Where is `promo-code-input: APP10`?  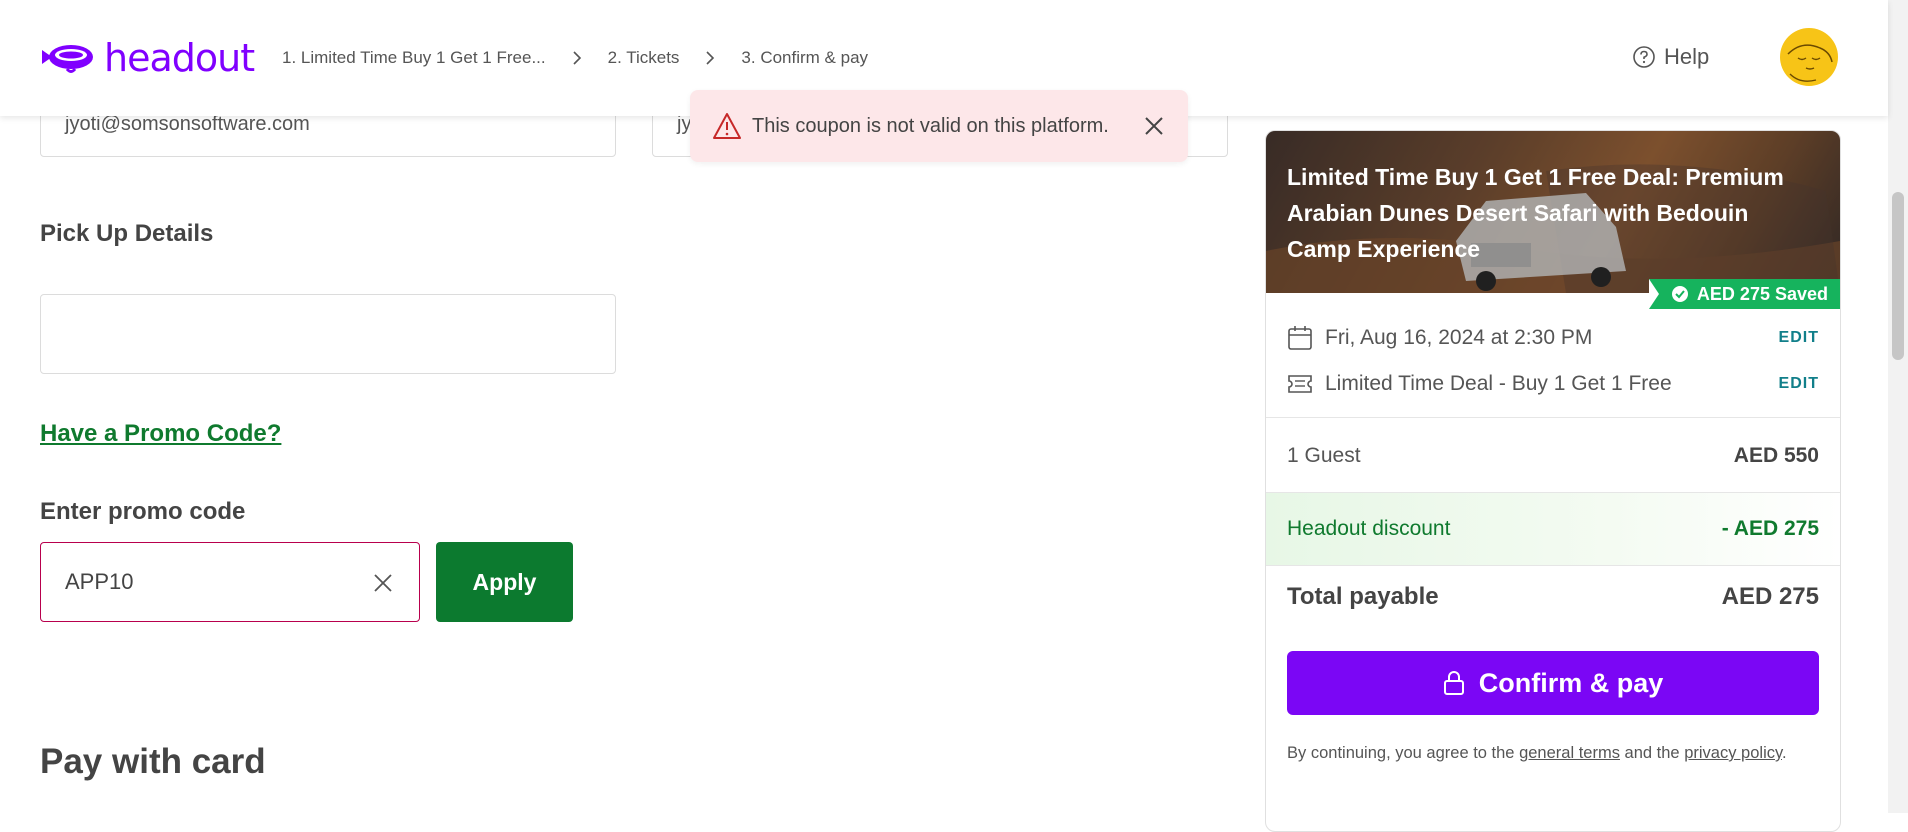
promo-code-input: APP10 is located at coordinates (230, 582).